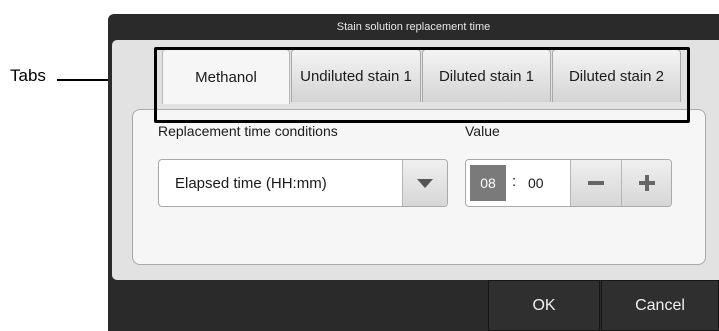  I want to click on increment-button, so click(646, 183).